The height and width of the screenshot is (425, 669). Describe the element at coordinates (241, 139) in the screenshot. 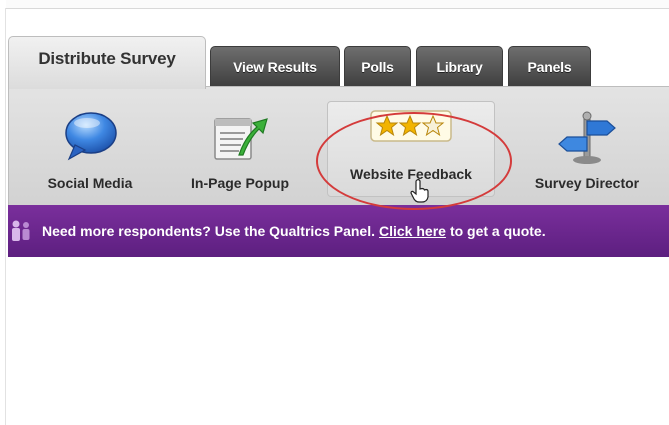

I see `popup-window-arrow-icon` at that location.